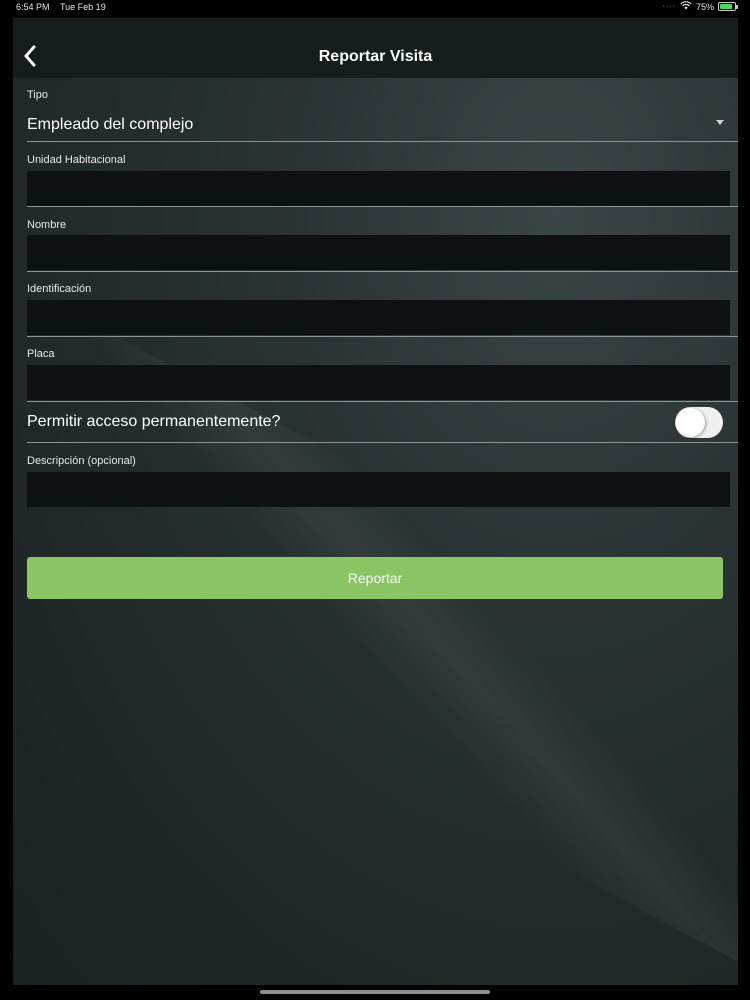 This screenshot has width=750, height=1000. Describe the element at coordinates (37, 95) in the screenshot. I see `tipo-label: Tipo` at that location.